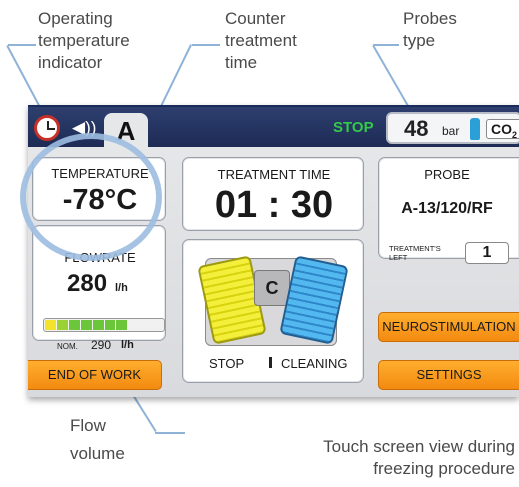 Image resolution: width=519 pixels, height=487 pixels. Describe the element at coordinates (47, 128) in the screenshot. I see `clock-icon` at that location.